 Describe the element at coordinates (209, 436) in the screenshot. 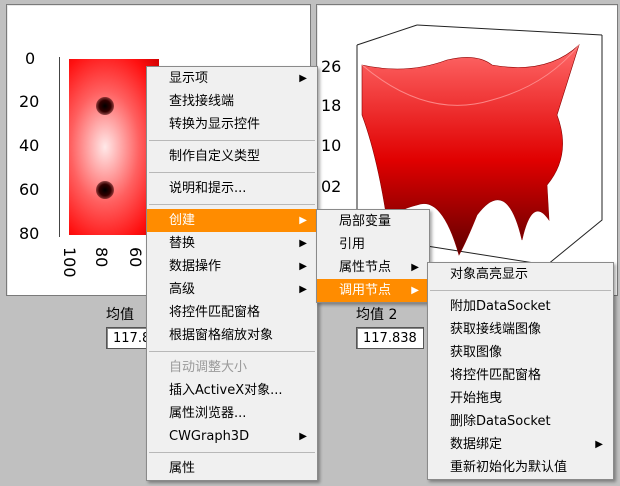

I see `menu-item-label: CWGraph3D` at that location.